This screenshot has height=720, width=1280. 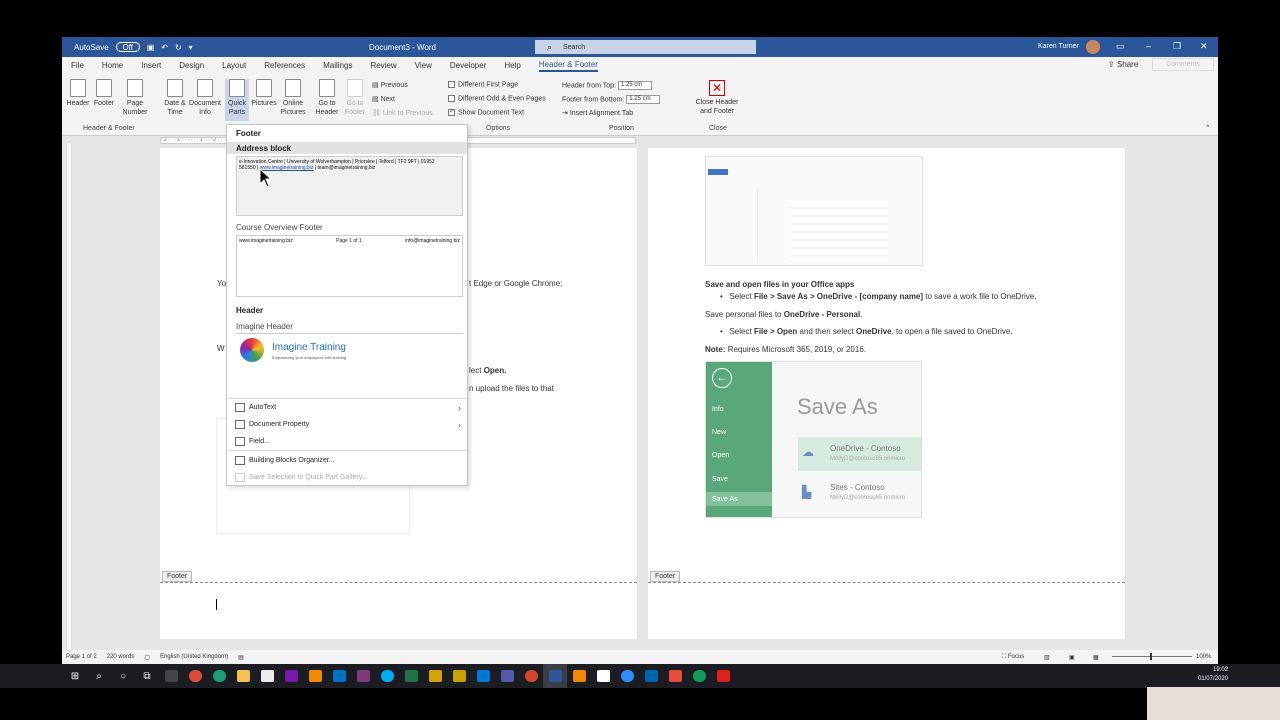 I want to click on undo-icon: ↶, so click(x=164, y=47).